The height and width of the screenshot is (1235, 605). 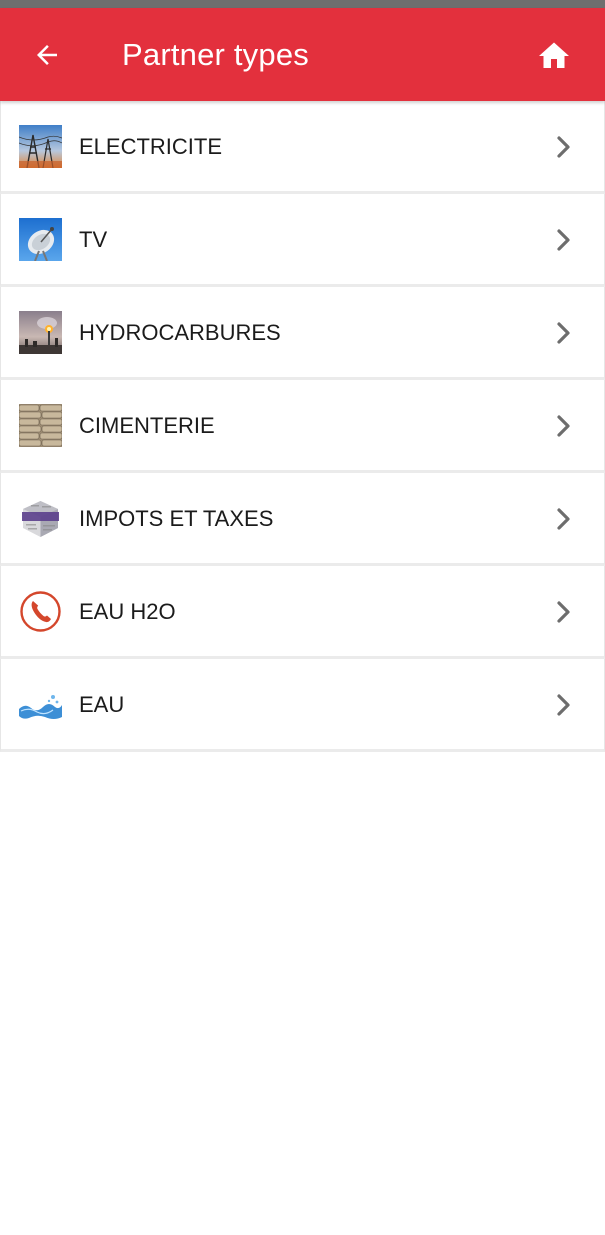 What do you see at coordinates (302, 147) in the screenshot?
I see `list-item-electricite: ELECTRICITE` at bounding box center [302, 147].